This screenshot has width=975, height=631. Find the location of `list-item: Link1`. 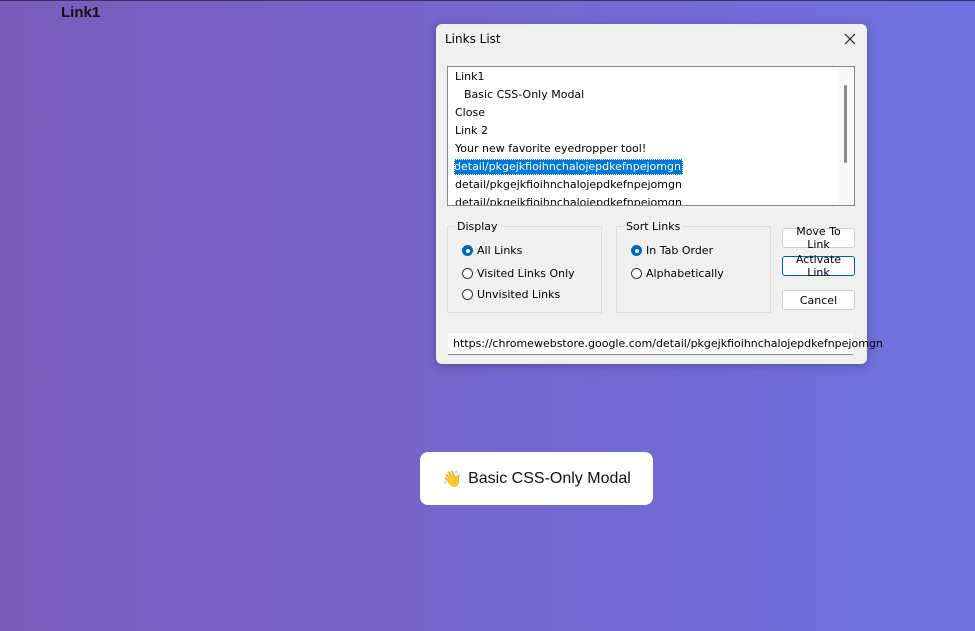

list-item: Link1 is located at coordinates (470, 77).